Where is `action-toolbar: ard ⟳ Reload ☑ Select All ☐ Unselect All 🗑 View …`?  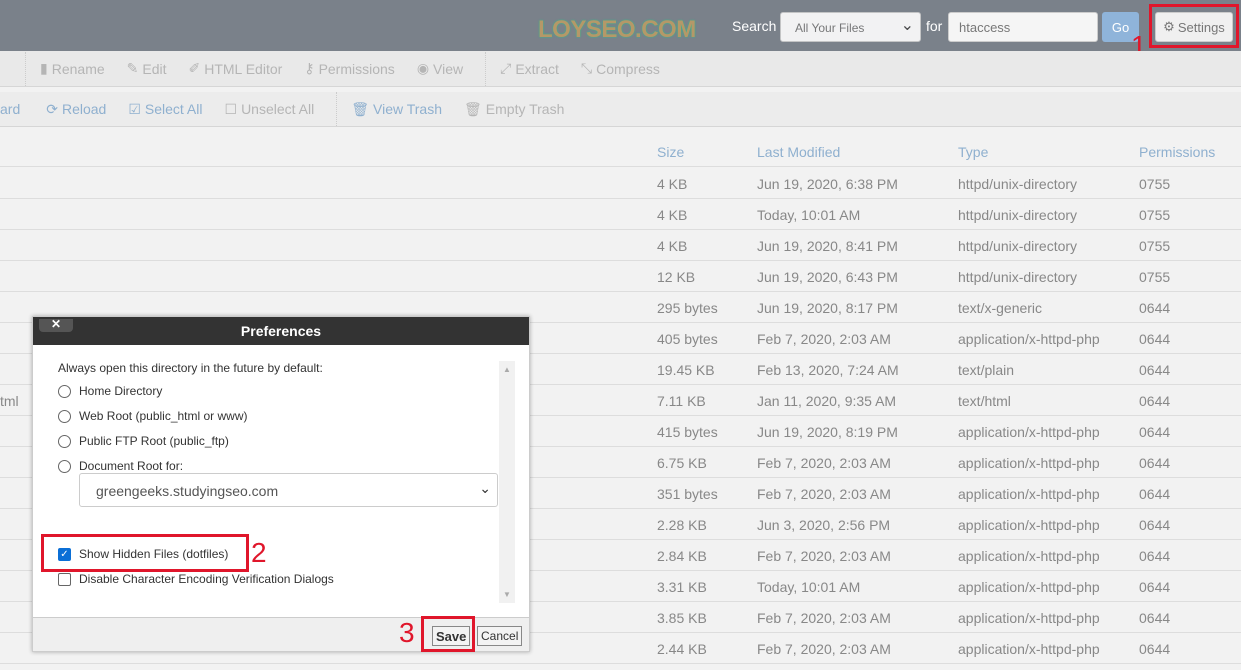 action-toolbar: ard ⟳ Reload ☑ Select All ☐ Unselect All 🗑 View … is located at coordinates (620, 109).